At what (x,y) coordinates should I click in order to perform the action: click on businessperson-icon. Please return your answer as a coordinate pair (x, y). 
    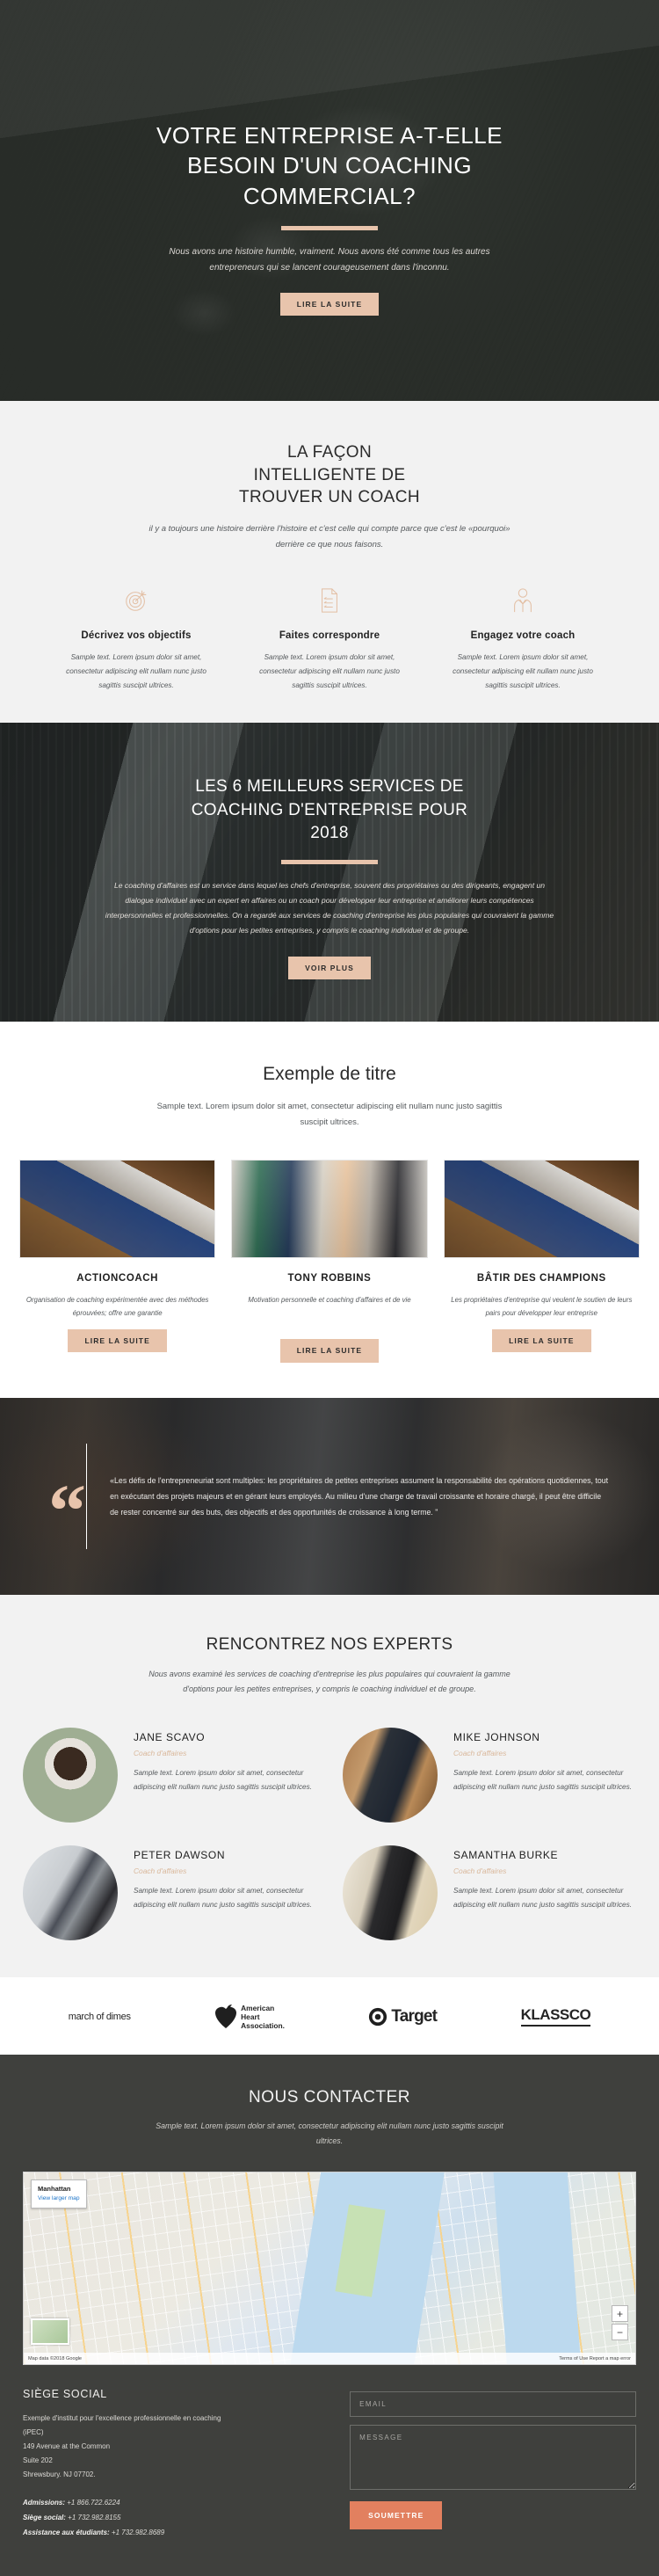
    Looking at the image, I should click on (523, 600).